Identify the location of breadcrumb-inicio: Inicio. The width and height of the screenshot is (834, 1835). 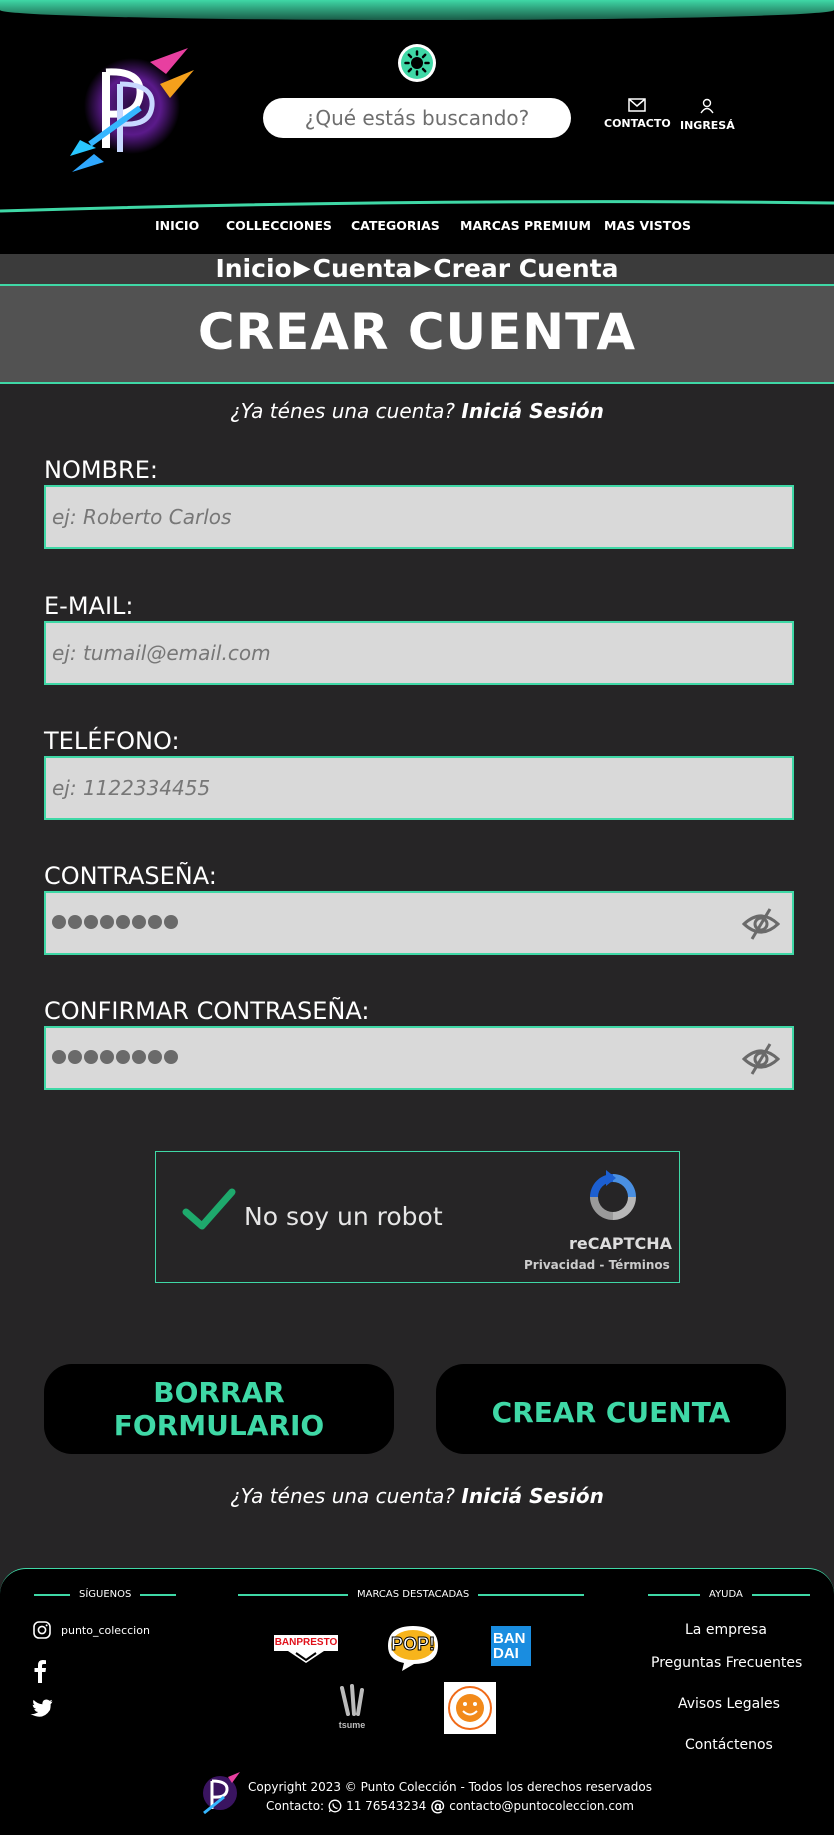
(253, 269).